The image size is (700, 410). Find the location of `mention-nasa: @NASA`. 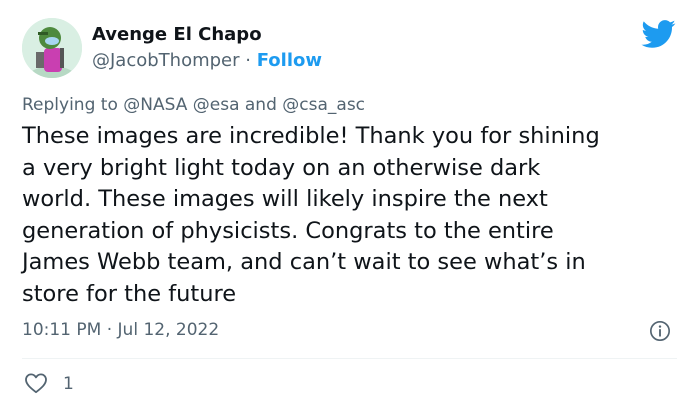

mention-nasa: @NASA is located at coordinates (155, 105).